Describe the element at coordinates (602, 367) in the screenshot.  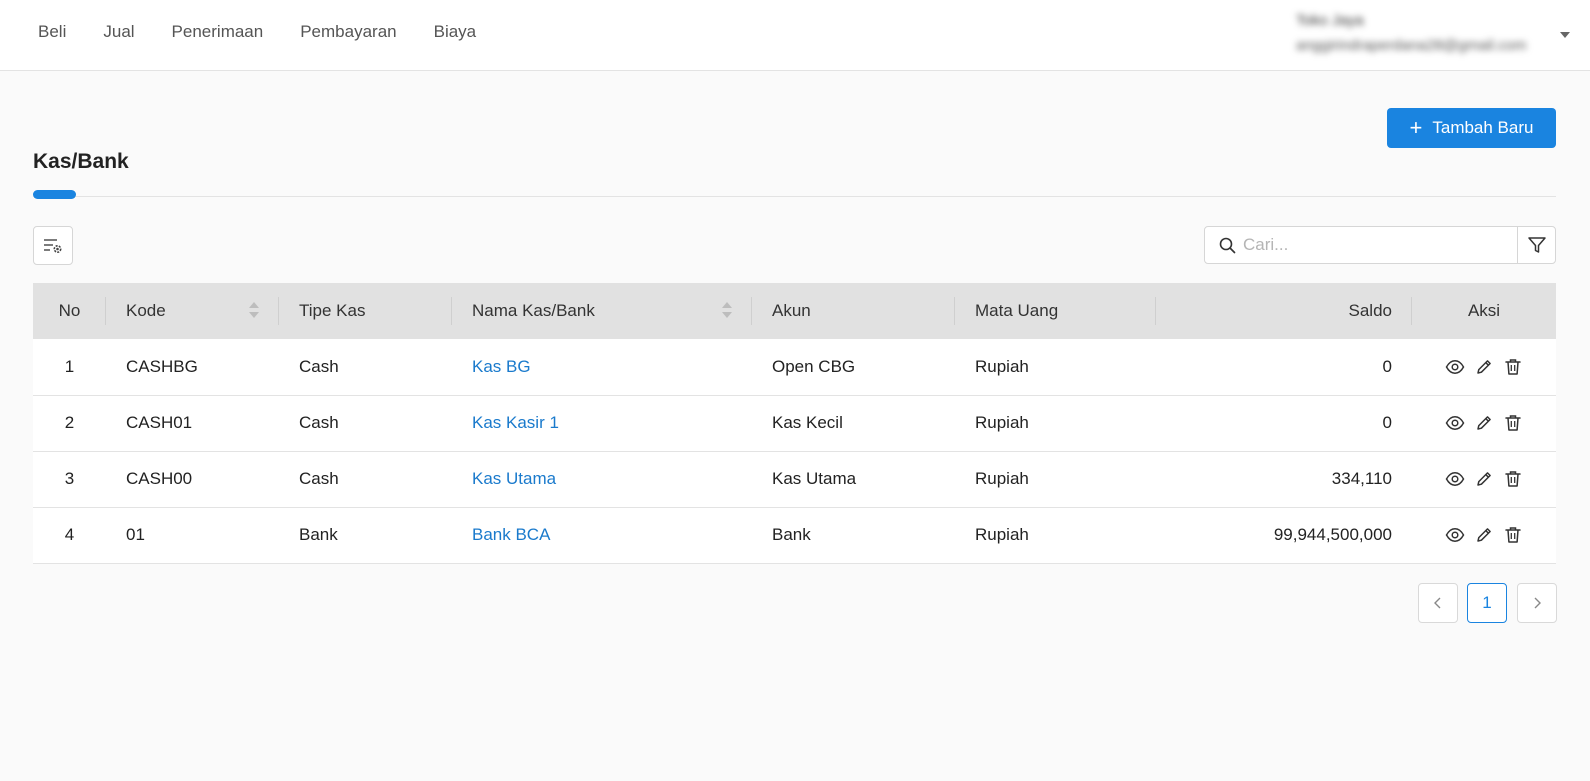
I see `cell-nama: Kas BG` at that location.